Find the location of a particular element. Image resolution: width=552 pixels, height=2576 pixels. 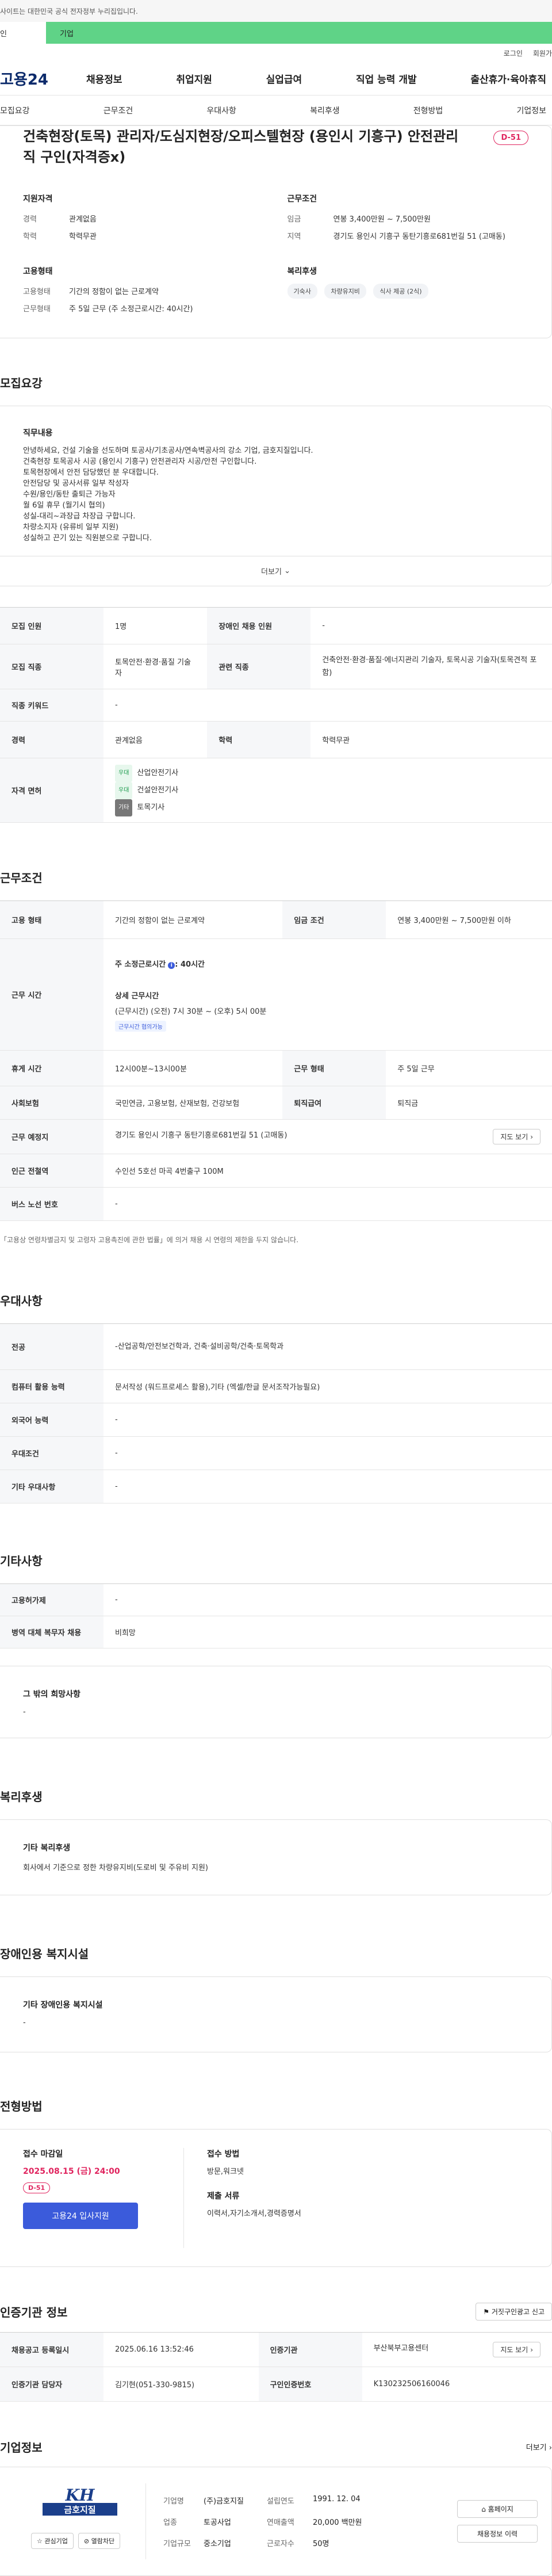

anchor-process: 전형방법 is located at coordinates (428, 110).